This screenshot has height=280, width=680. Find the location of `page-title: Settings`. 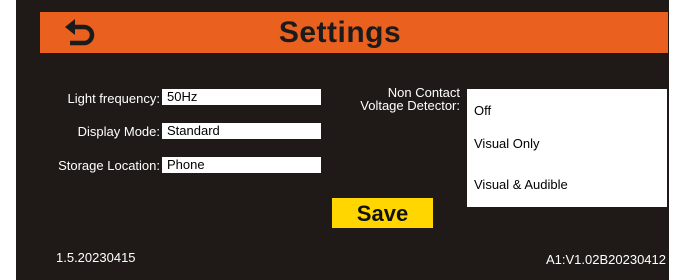

page-title: Settings is located at coordinates (340, 32).